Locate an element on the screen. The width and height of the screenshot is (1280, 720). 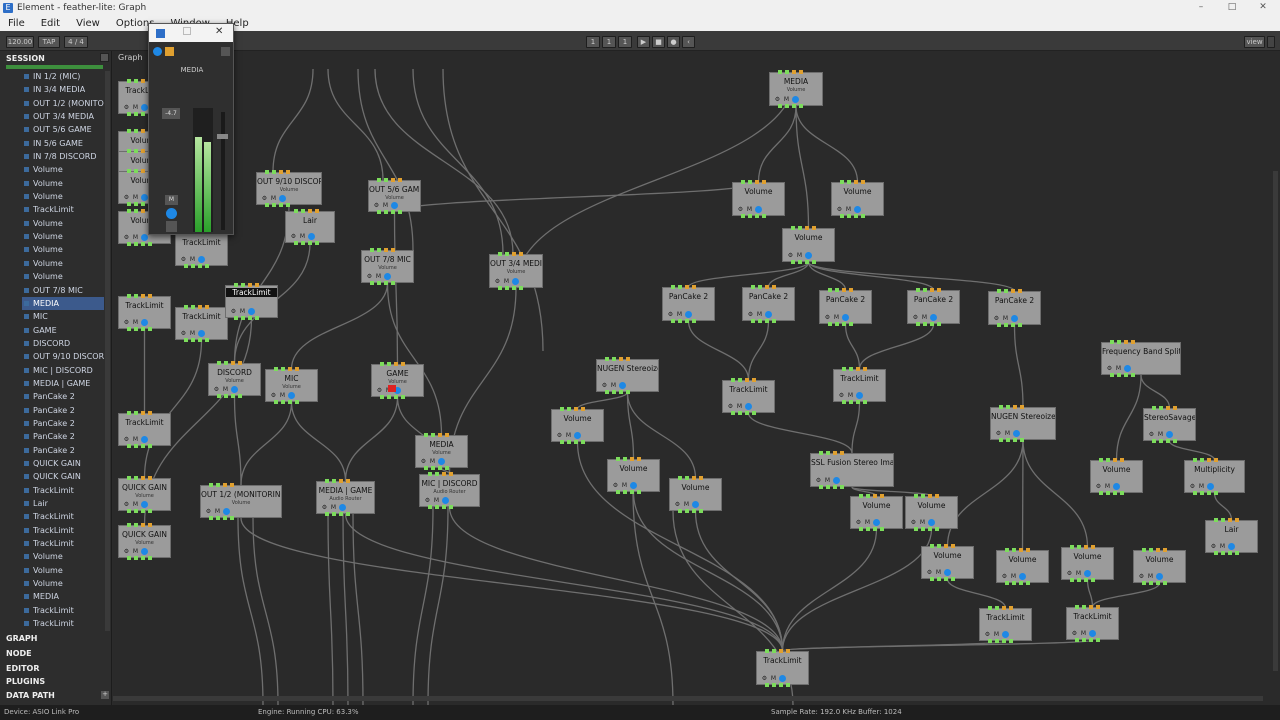
graph-node: Volume ⚙M is located at coordinates (633, 475).